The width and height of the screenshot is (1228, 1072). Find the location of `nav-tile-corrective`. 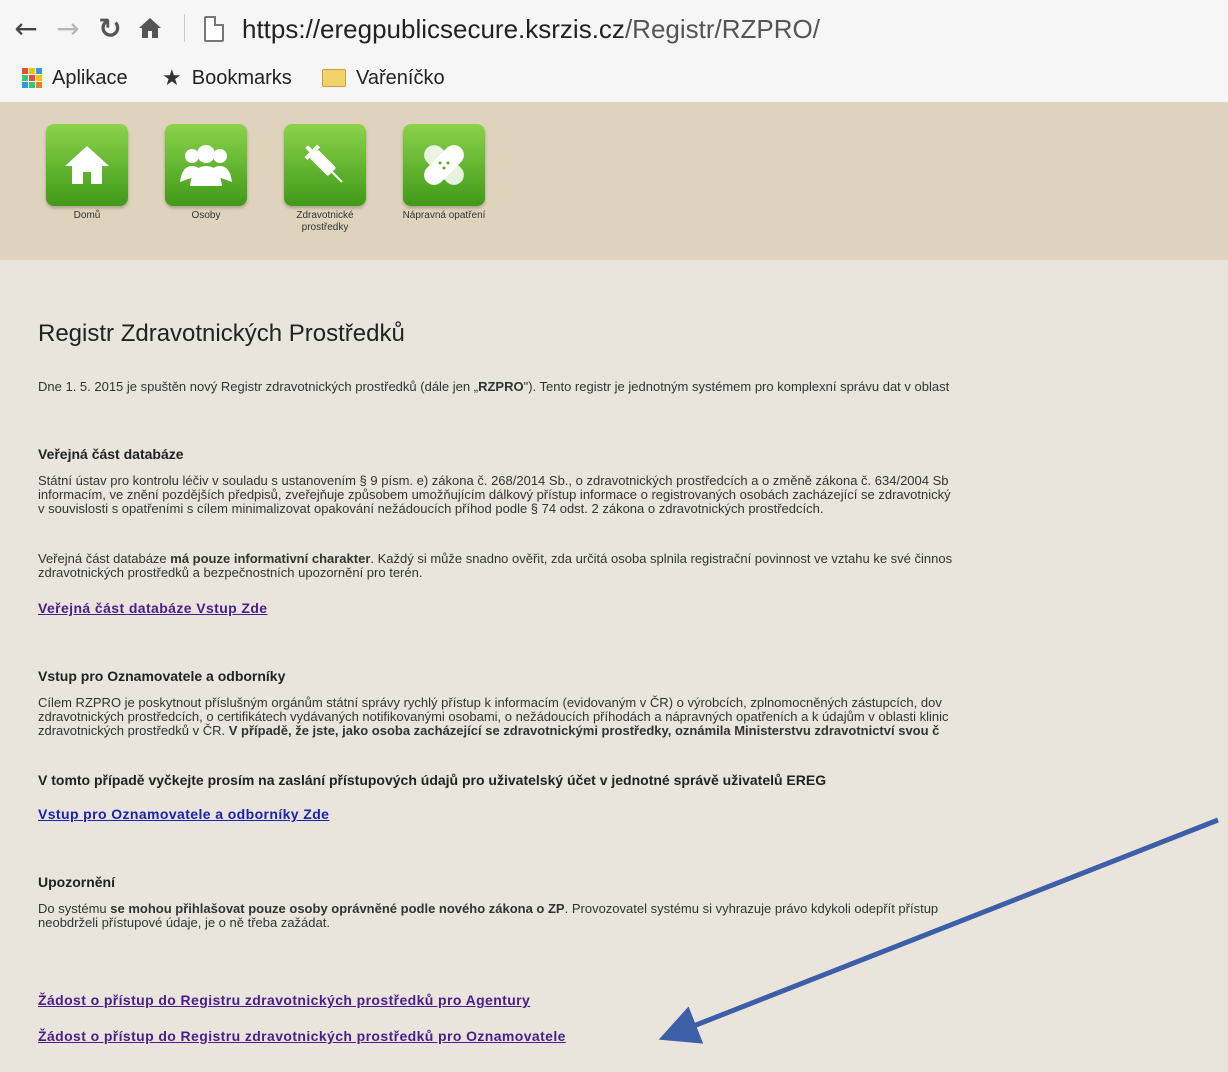

nav-tile-corrective is located at coordinates (444, 165).